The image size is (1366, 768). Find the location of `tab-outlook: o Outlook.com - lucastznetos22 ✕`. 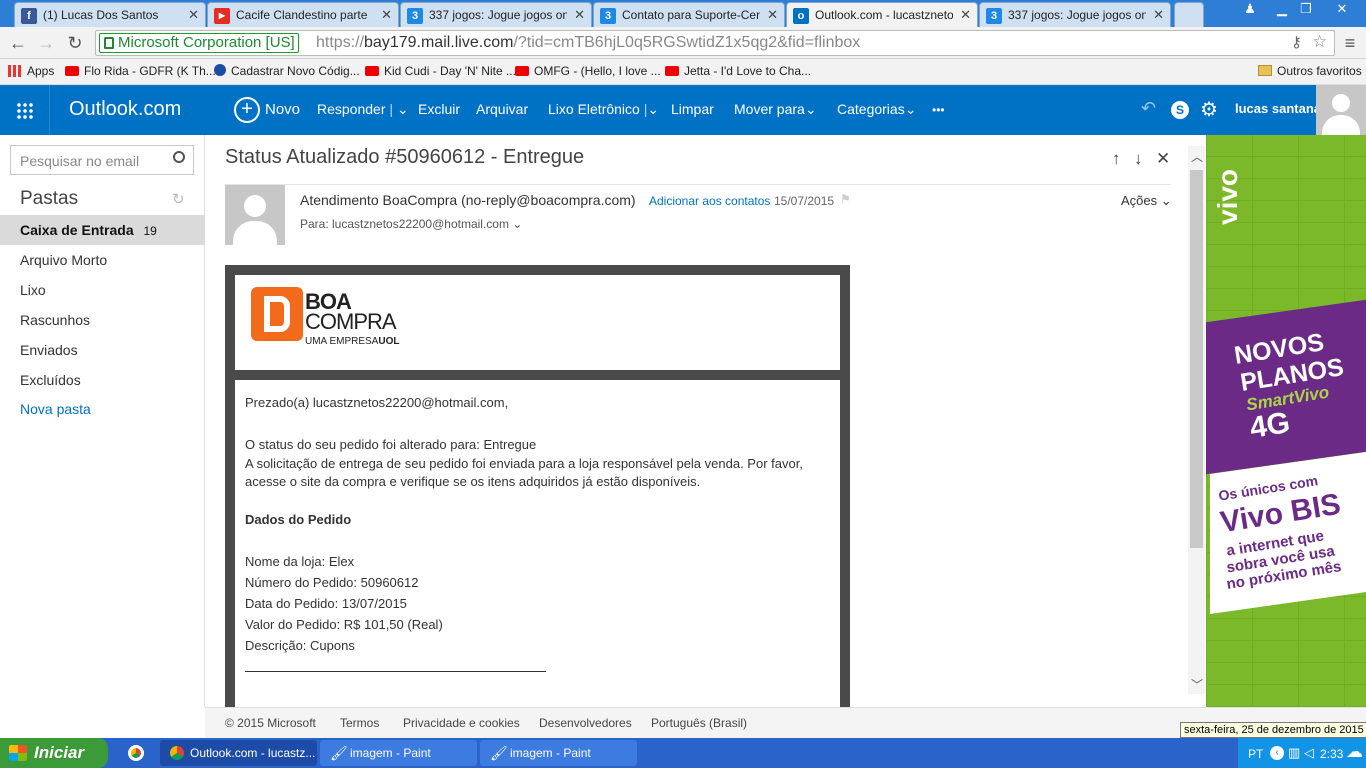

tab-outlook: o Outlook.com - lucastznetos22 ✕ is located at coordinates (882, 14).